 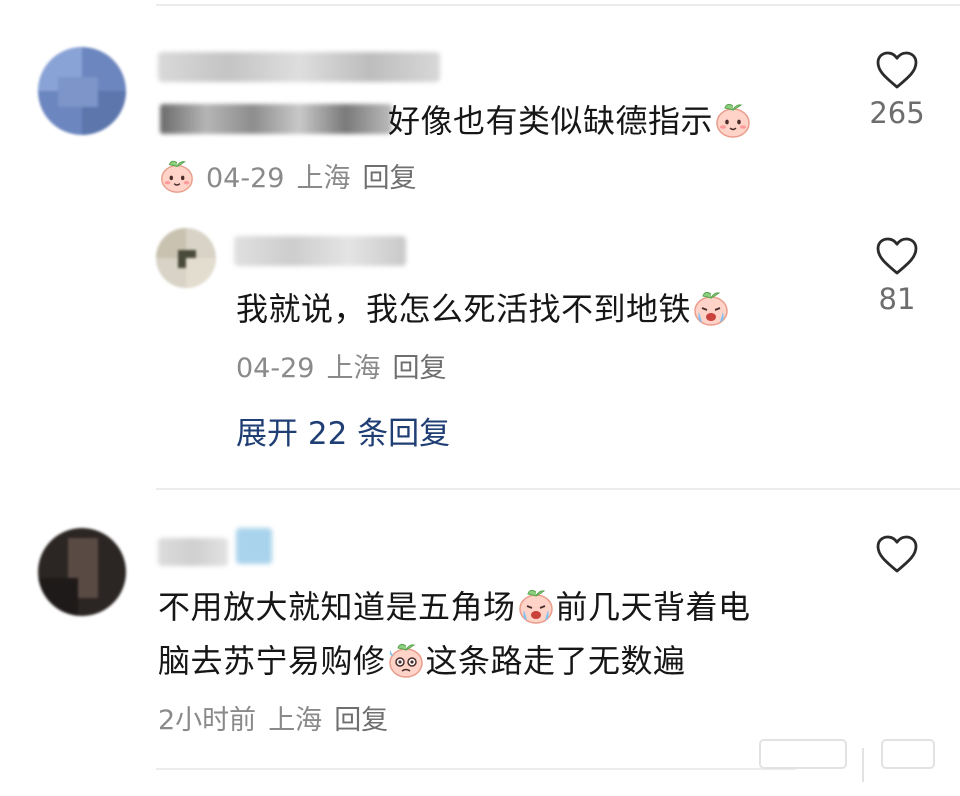 What do you see at coordinates (897, 113) in the screenshot?
I see `like-count: 265` at bounding box center [897, 113].